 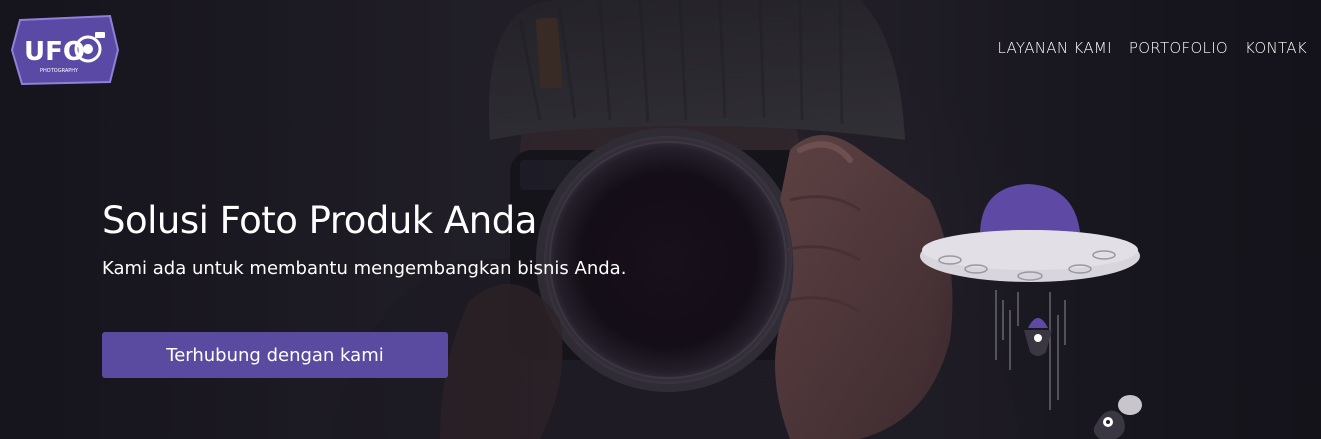 What do you see at coordinates (1031, 311) in the screenshot?
I see `ufo-illustration` at bounding box center [1031, 311].